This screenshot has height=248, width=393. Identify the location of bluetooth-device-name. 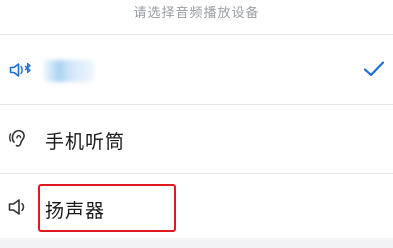
(69, 71).